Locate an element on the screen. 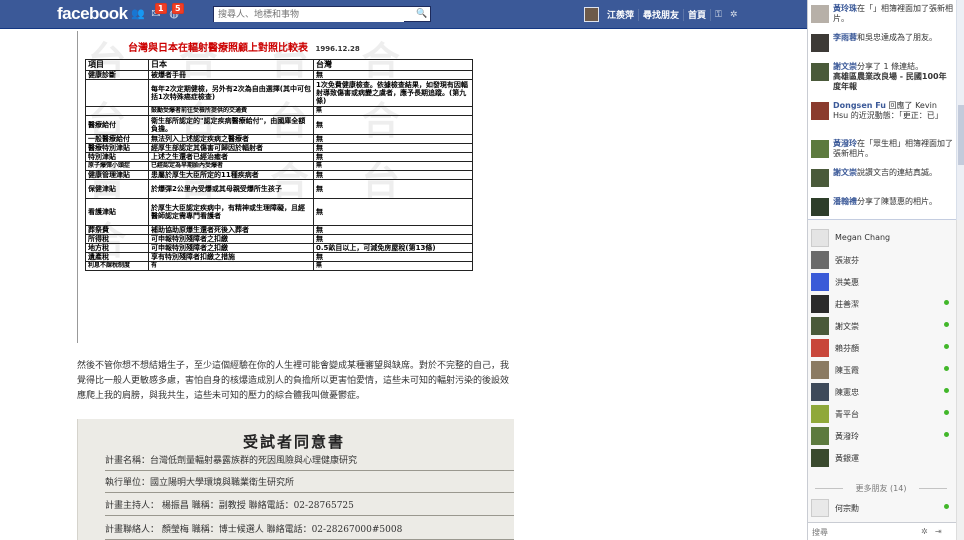 Image resolution: width=964 pixels, height=540 pixels. settings-gear-icon: ✲ is located at coordinates (734, 15).